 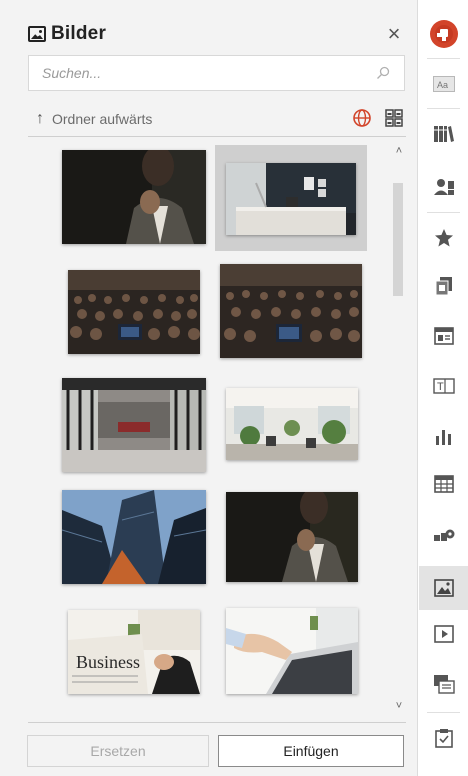 What do you see at coordinates (399, 152) in the screenshot?
I see `scroll-up-icon: ˄` at bounding box center [399, 152].